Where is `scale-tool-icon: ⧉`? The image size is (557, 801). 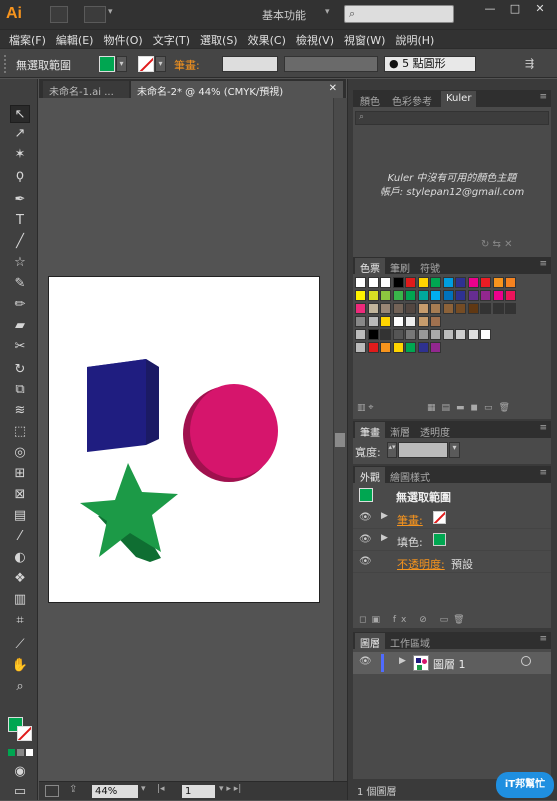
scale-tool-icon: ⧉ is located at coordinates (20, 390).